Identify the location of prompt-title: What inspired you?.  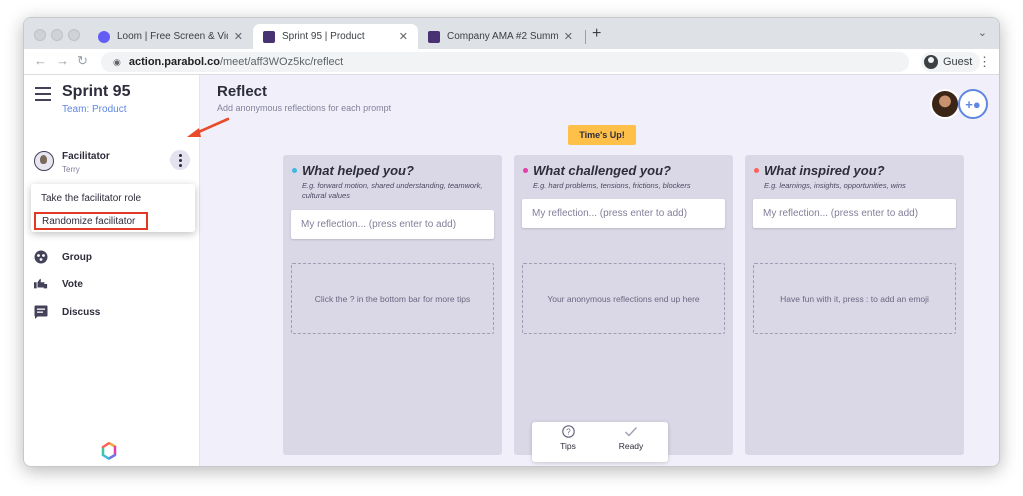
(824, 170).